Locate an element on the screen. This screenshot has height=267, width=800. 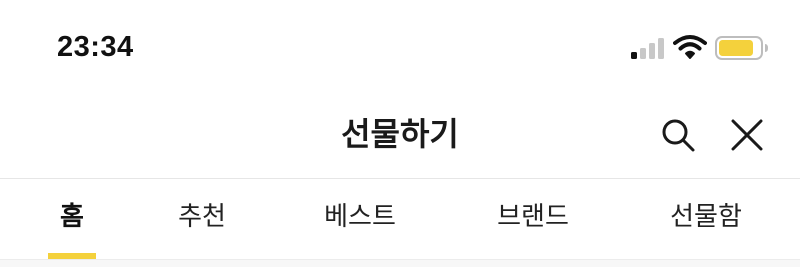
tab-recommend: 추천 is located at coordinates (202, 219).